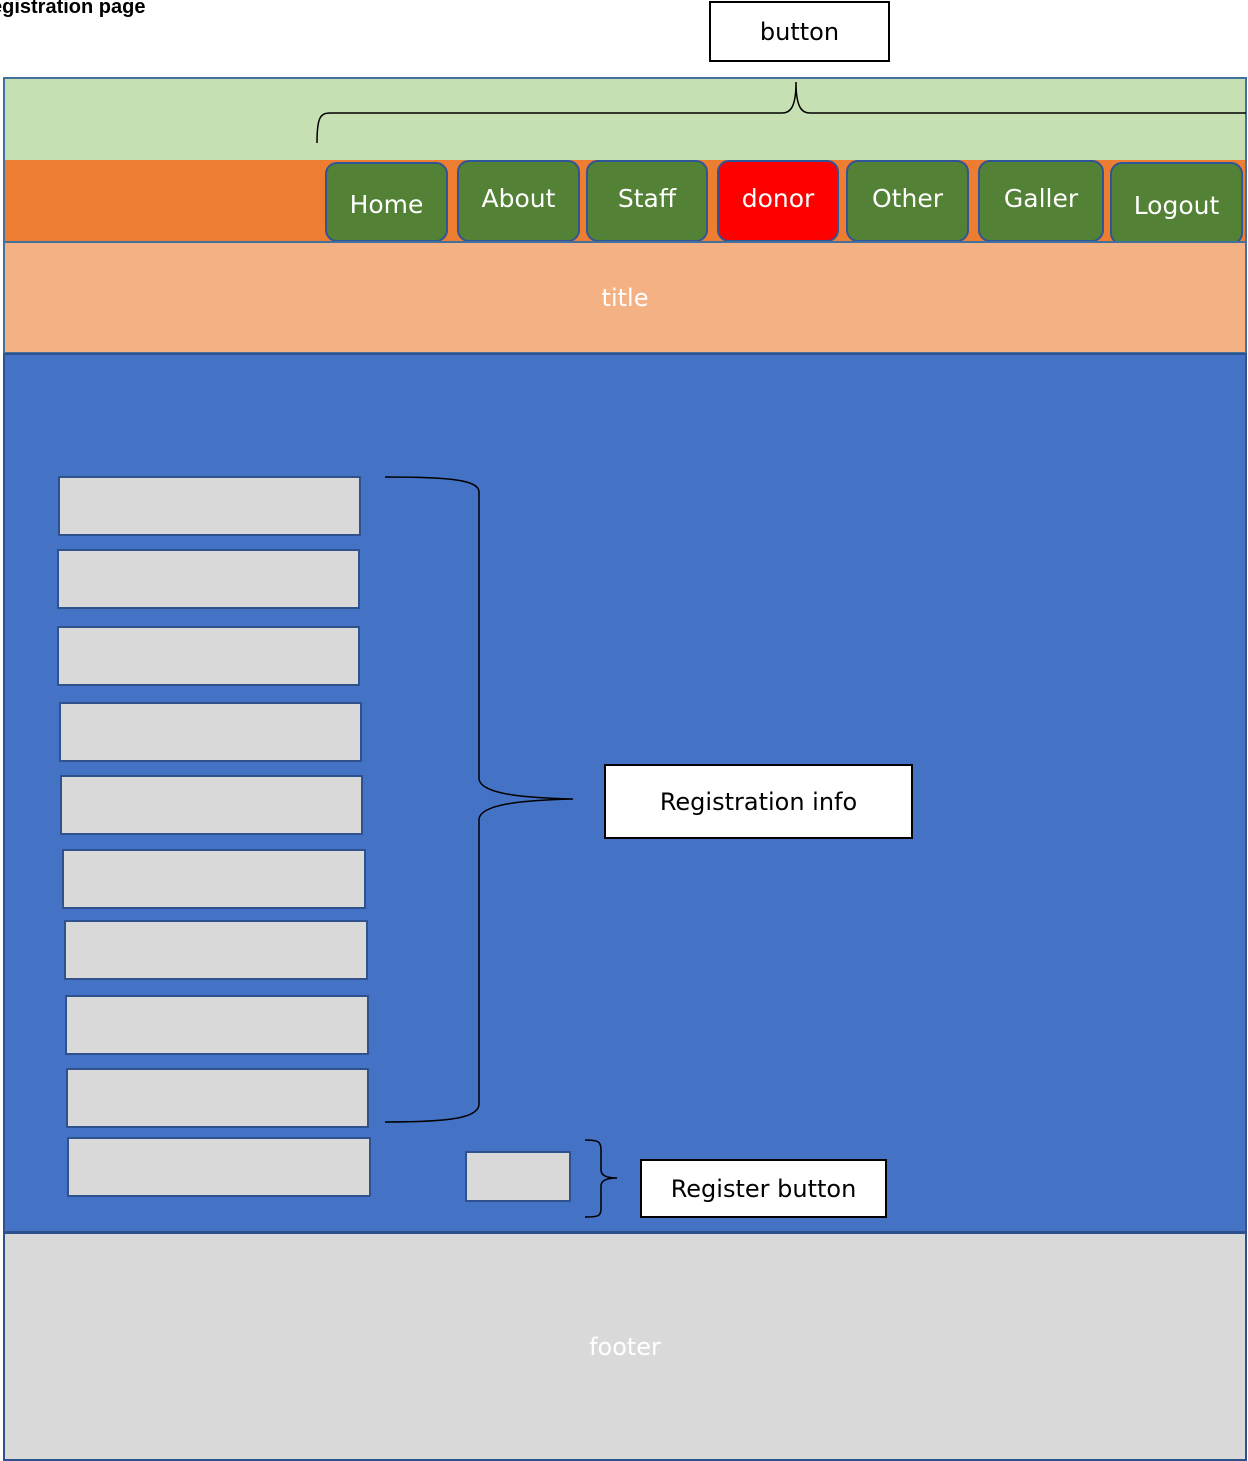 This screenshot has height=1461, width=1248. I want to click on nav-button-home: Home, so click(386, 202).